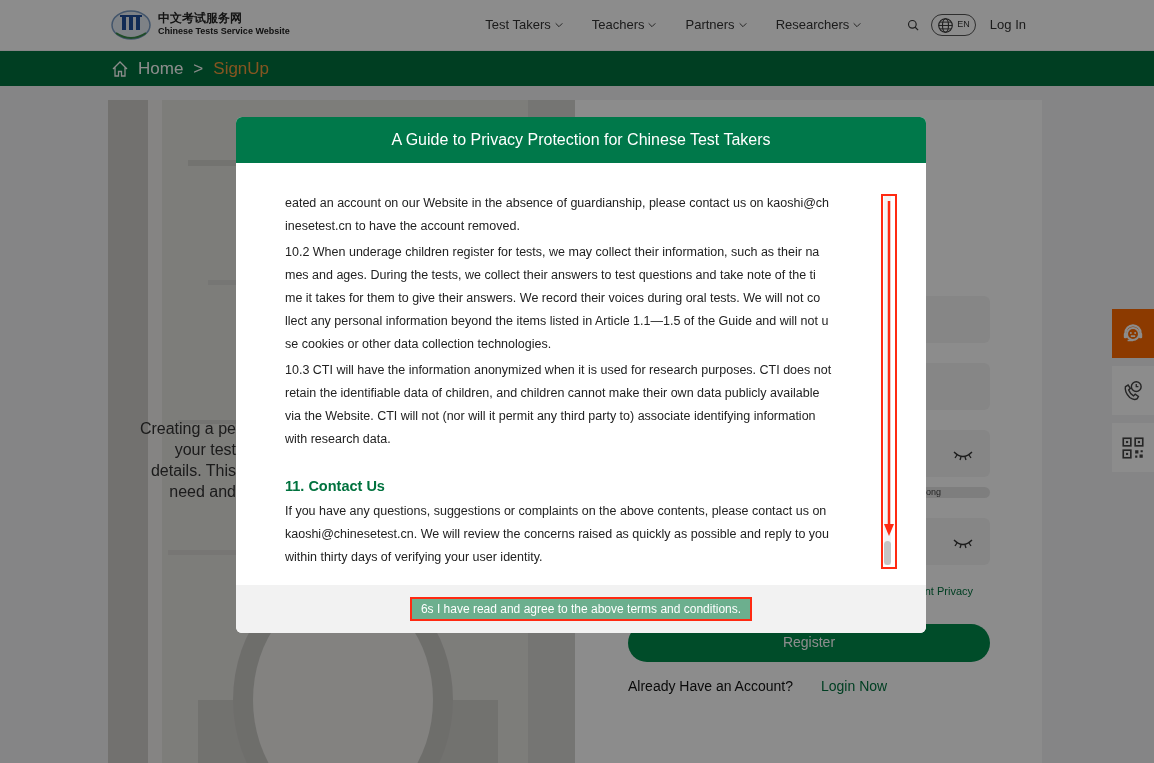  I want to click on login-now-link: Login Now, so click(854, 686).